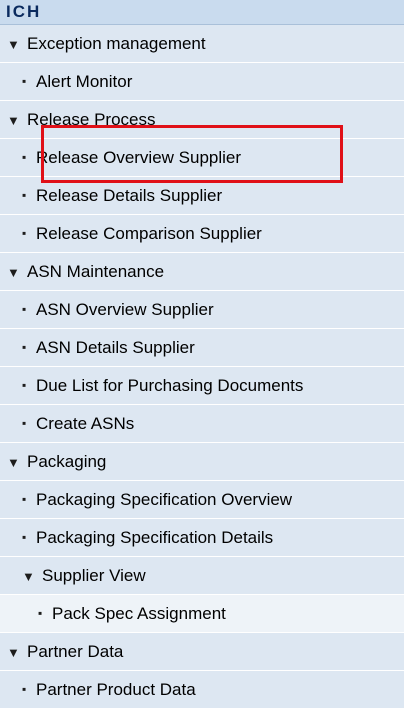 The image size is (404, 717). What do you see at coordinates (139, 613) in the screenshot?
I see `nav-row-label: Pack Spec Assignment` at bounding box center [139, 613].